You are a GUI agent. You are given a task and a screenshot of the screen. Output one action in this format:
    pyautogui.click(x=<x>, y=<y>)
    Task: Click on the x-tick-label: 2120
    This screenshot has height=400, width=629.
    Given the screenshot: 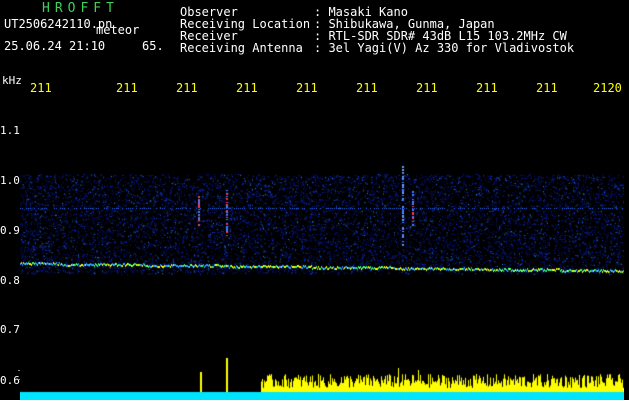 What is the action you would take?
    pyautogui.click(x=607, y=88)
    